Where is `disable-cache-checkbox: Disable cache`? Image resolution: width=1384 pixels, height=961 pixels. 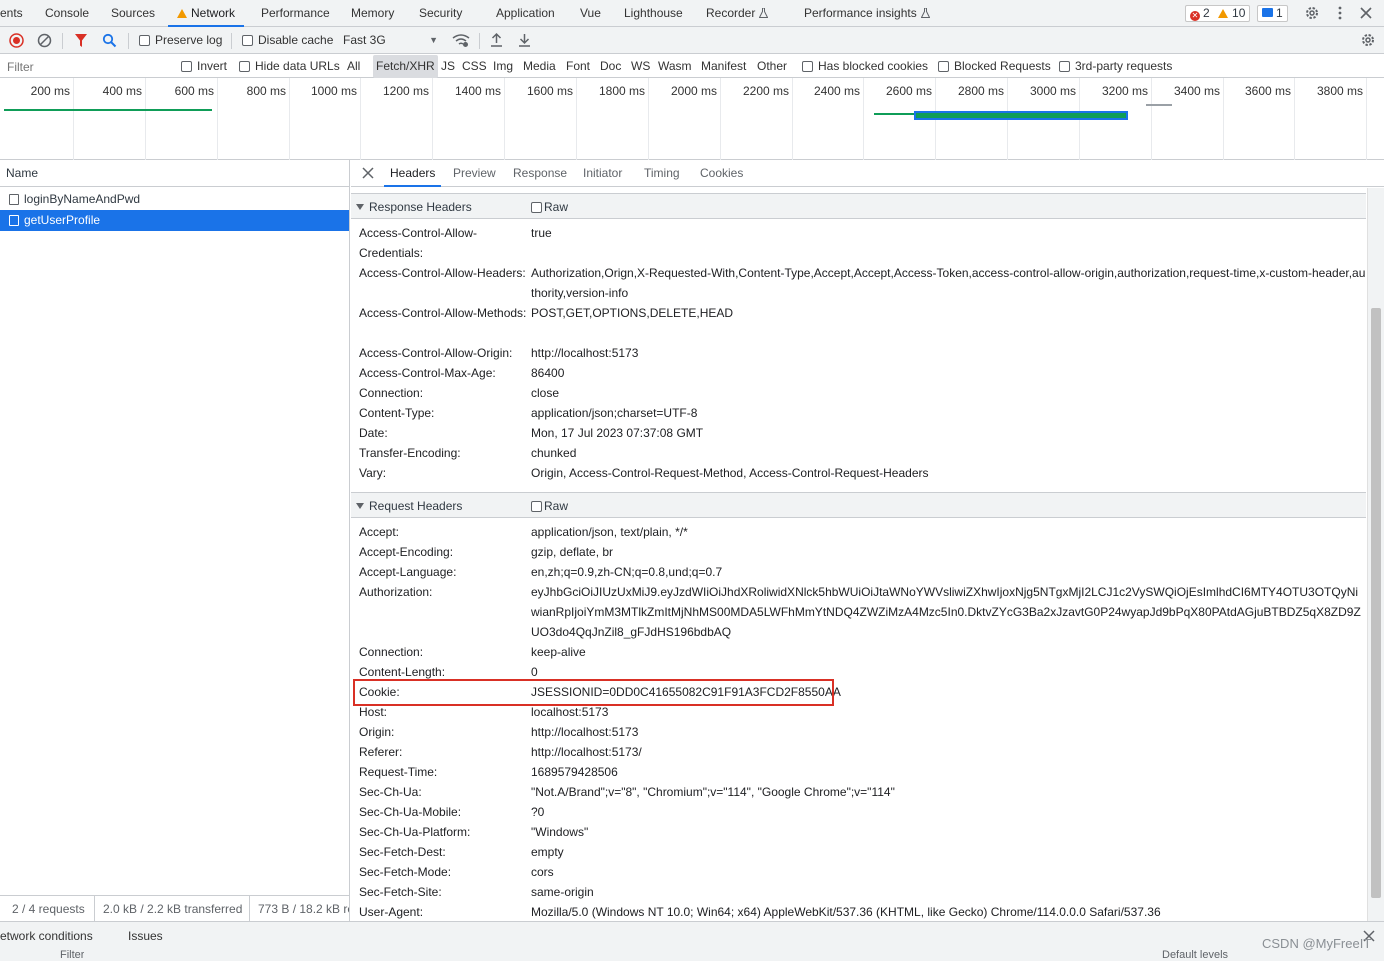
disable-cache-checkbox: Disable cache is located at coordinates (287, 40).